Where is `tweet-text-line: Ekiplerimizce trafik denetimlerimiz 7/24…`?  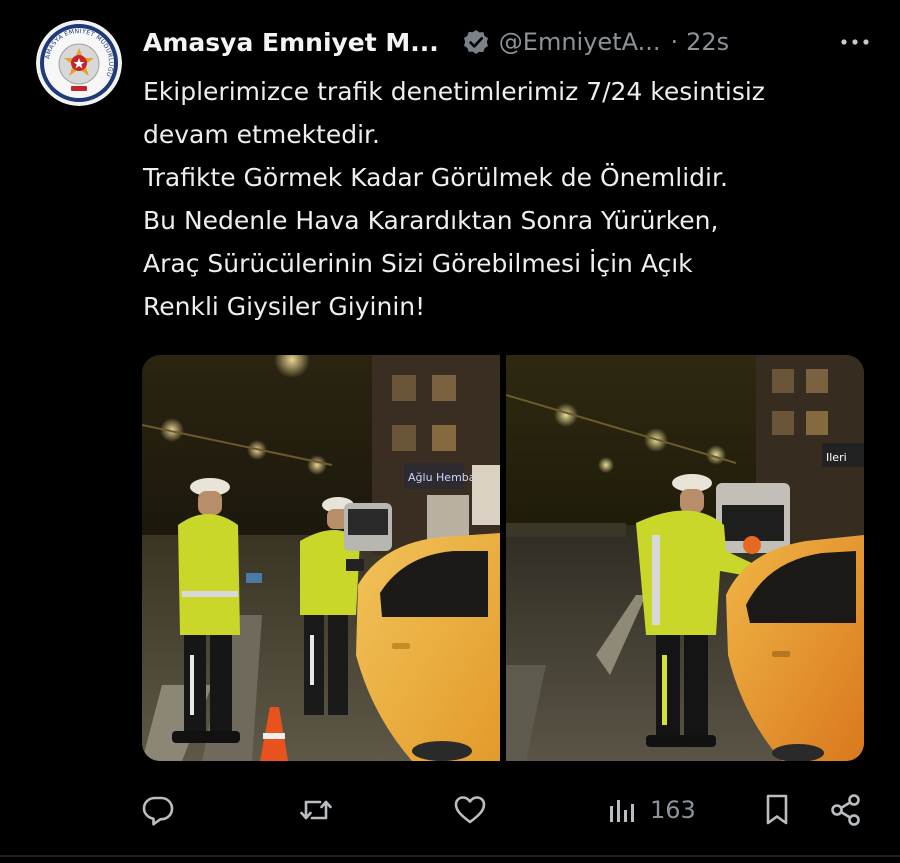 tweet-text-line: Ekiplerimizce trafik denetimlerimiz 7/24… is located at coordinates (454, 91).